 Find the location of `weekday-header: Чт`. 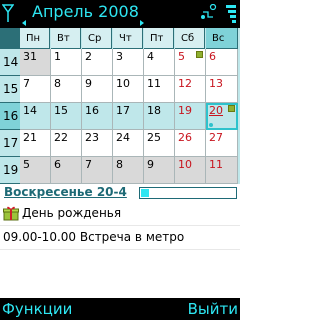

weekday-header: Чт is located at coordinates (128, 38).